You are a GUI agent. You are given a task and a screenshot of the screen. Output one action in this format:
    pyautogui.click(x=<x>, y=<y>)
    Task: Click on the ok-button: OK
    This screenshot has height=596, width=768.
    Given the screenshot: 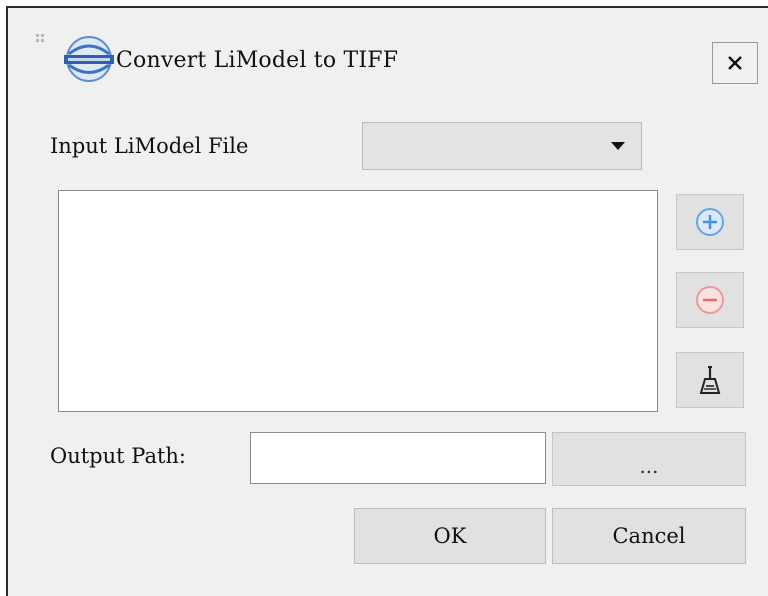 What is the action you would take?
    pyautogui.click(x=450, y=536)
    